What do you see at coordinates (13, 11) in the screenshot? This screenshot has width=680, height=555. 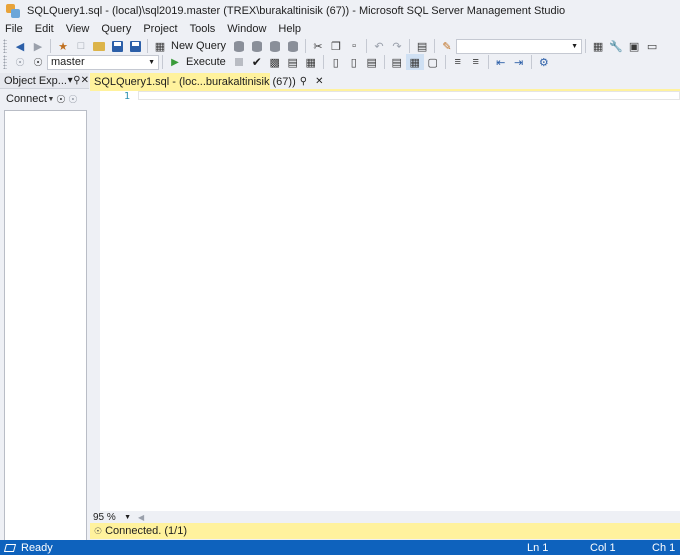 I see `ssms-logo-icon` at bounding box center [13, 11].